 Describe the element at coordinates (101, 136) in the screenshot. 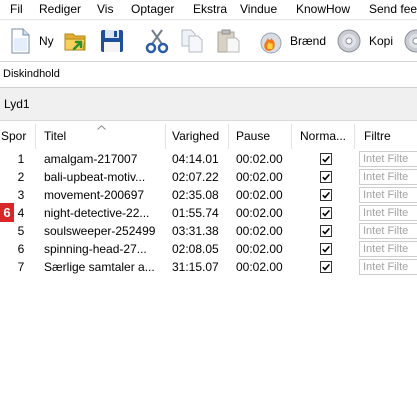

I see `column-header-titel: Titel` at that location.